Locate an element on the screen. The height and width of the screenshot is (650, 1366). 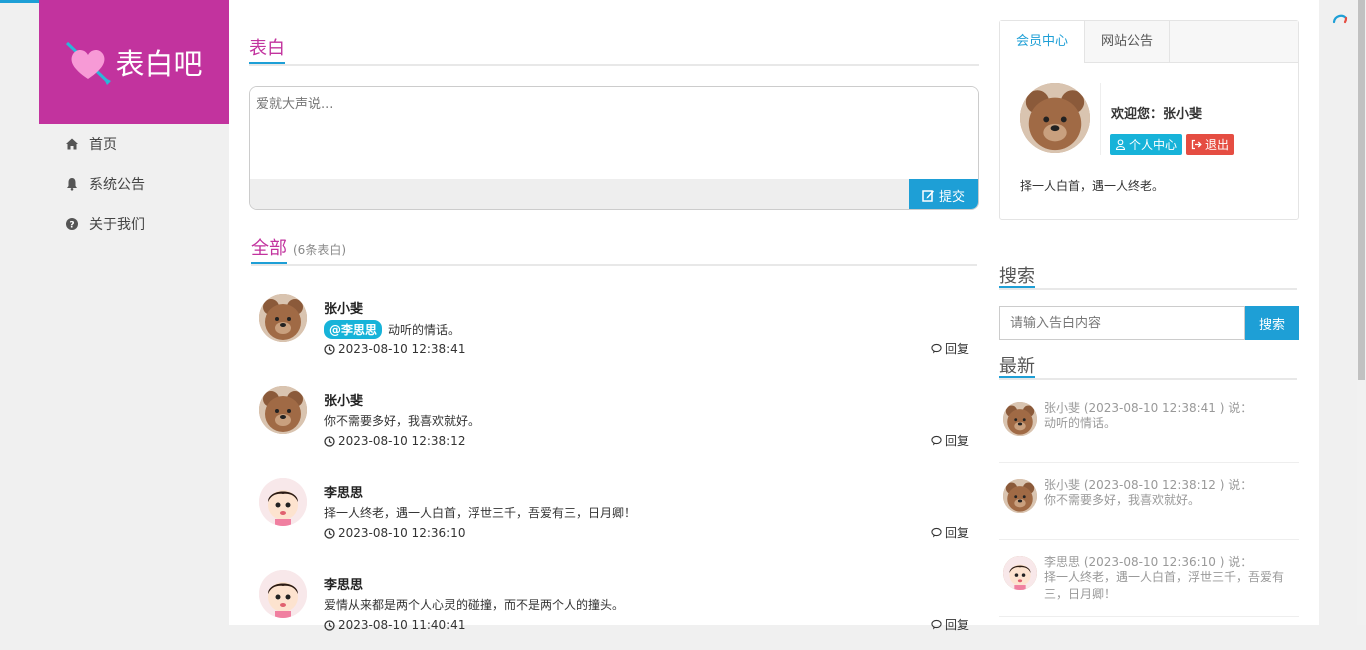
feed-title: 全部 is located at coordinates (269, 249).